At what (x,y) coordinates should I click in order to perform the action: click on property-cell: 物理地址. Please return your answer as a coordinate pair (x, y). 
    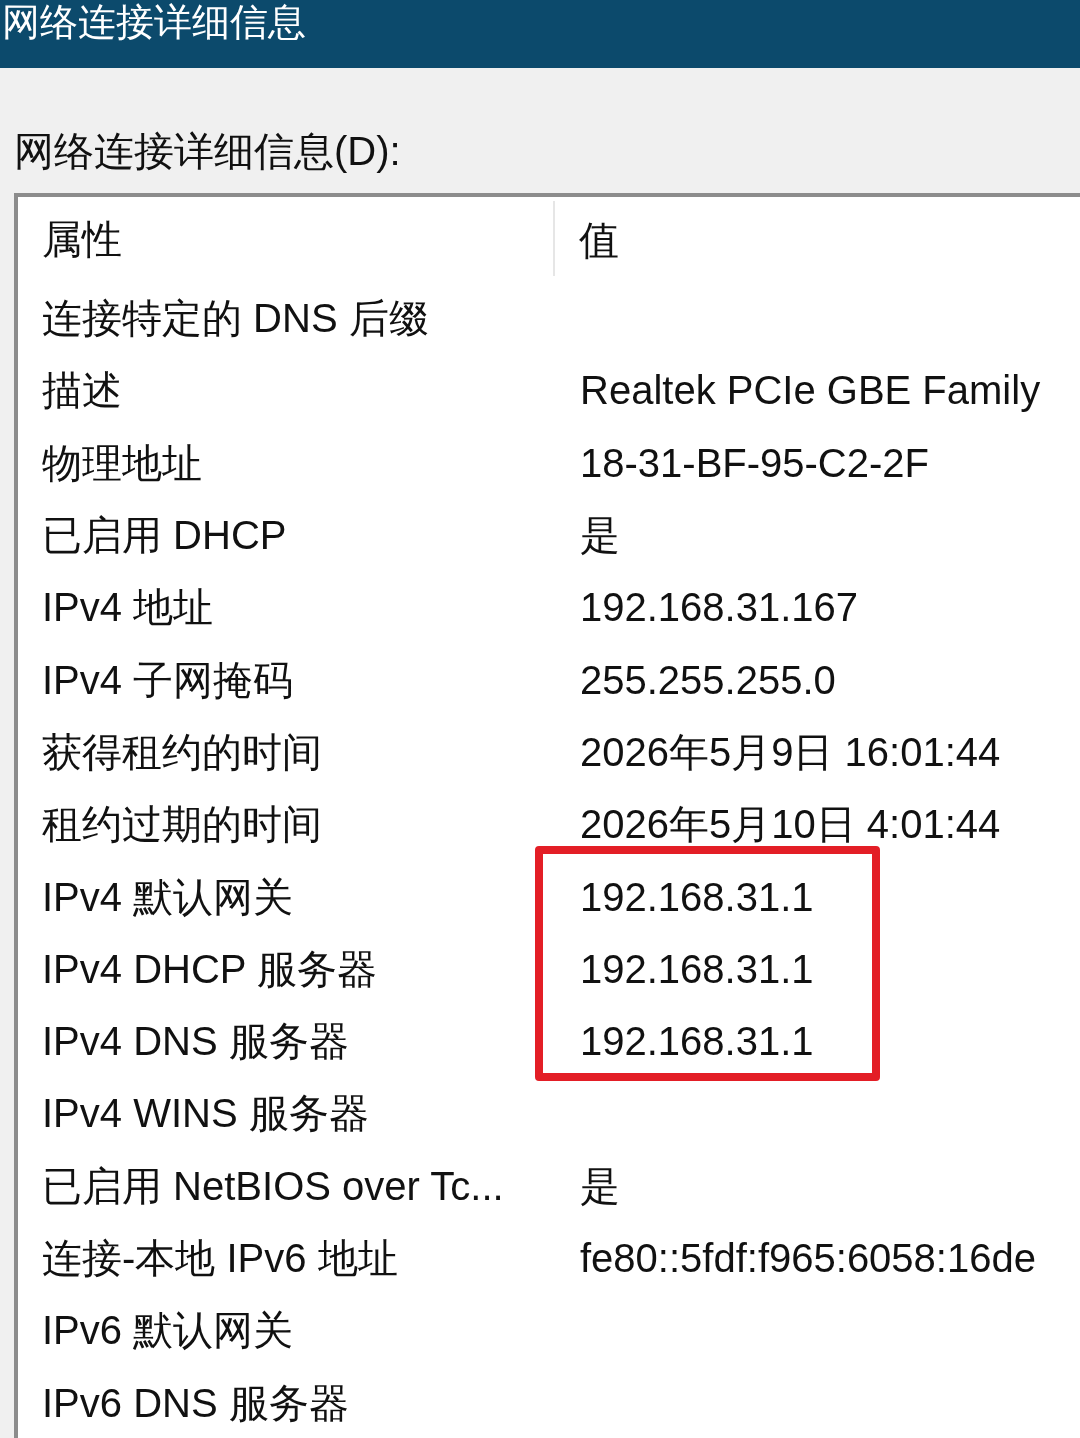
    Looking at the image, I should click on (122, 462).